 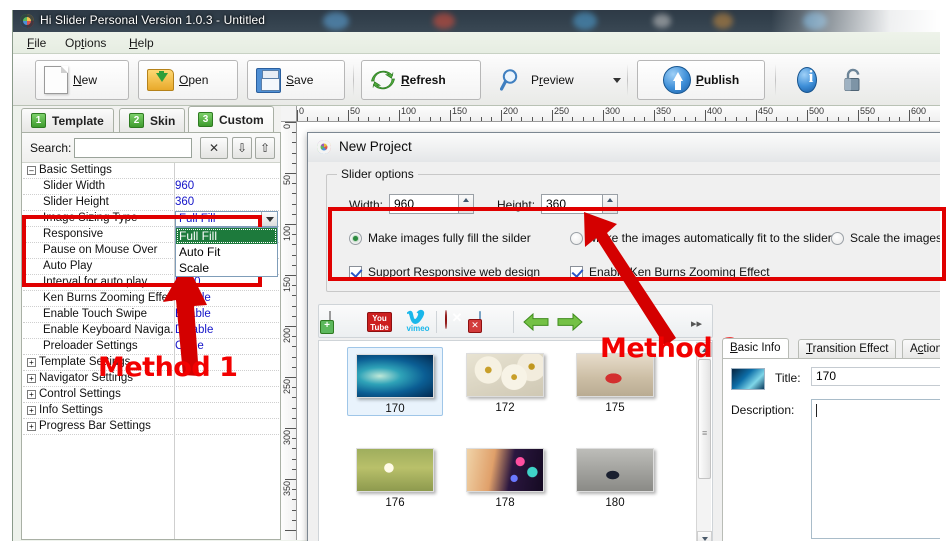 What do you see at coordinates (330, 320) in the screenshot?
I see `add-image-button` at bounding box center [330, 320].